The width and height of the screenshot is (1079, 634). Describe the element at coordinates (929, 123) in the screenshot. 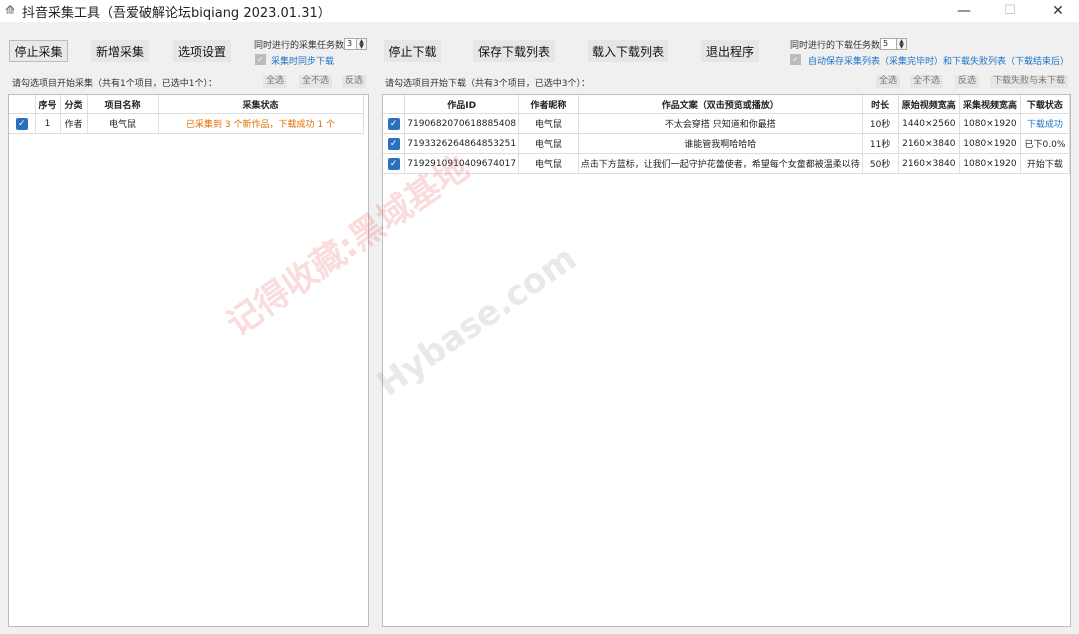

I see `row-orig-size: 1440×2560` at that location.